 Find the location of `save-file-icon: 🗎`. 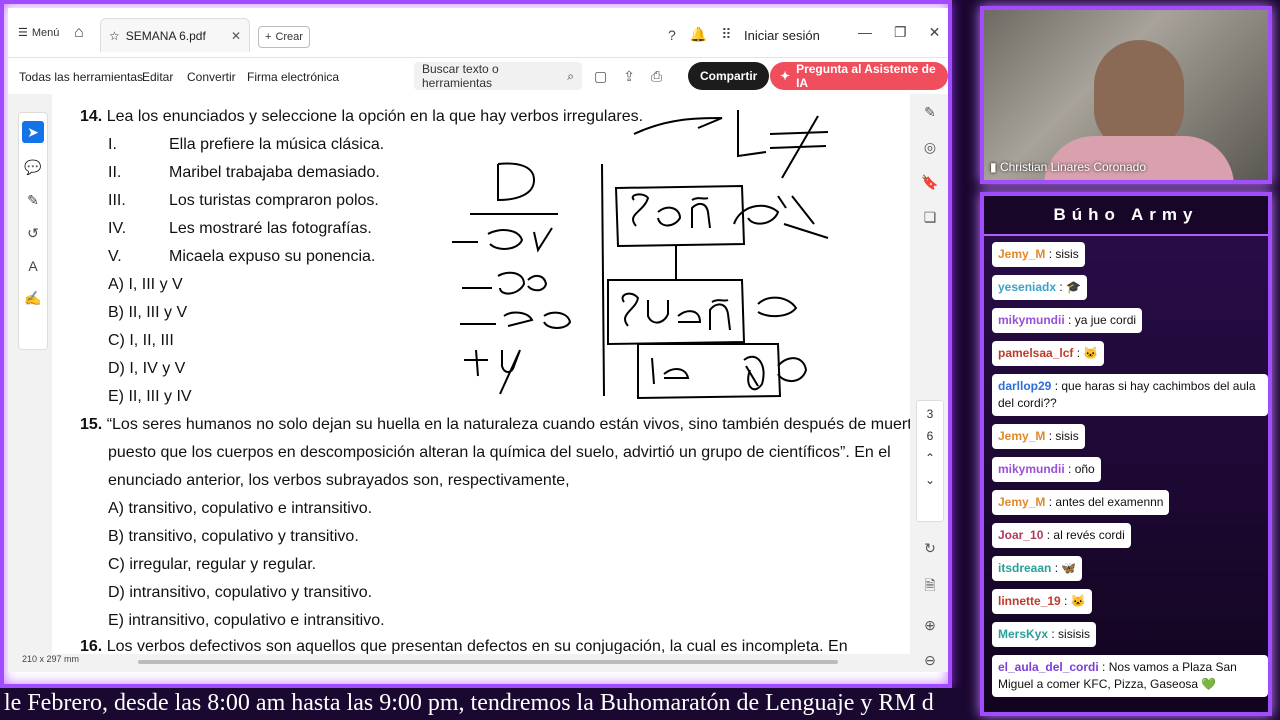

save-file-icon: 🗎 is located at coordinates (929, 587).